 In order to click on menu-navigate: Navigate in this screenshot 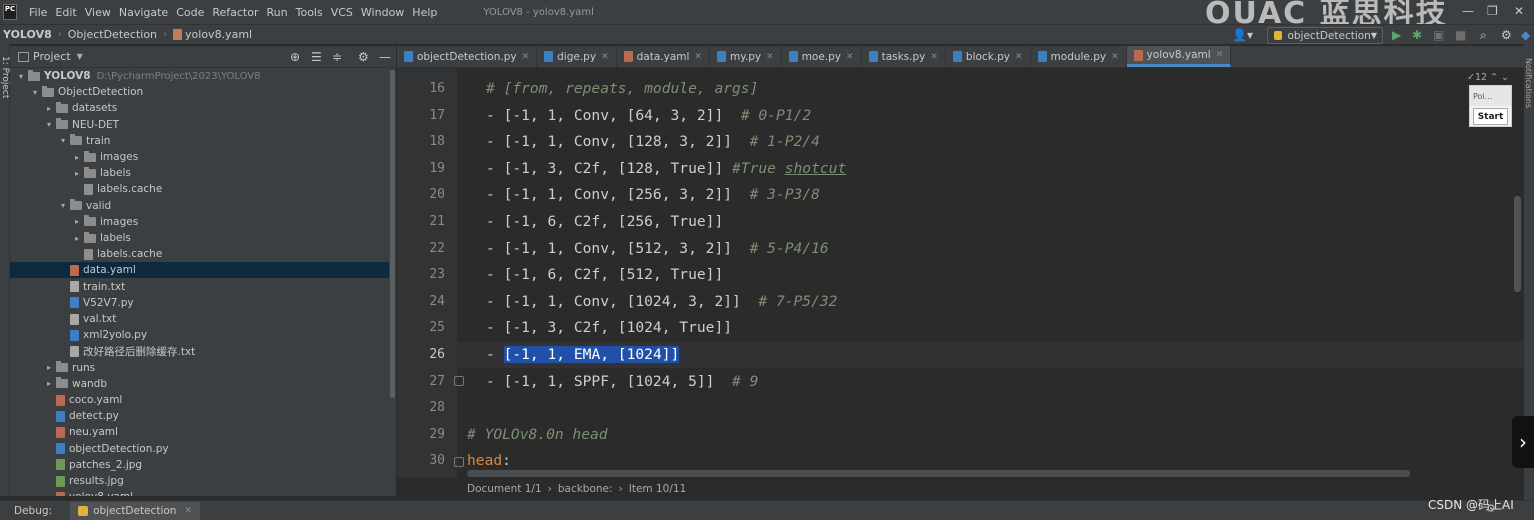, I will do `click(143, 12)`.